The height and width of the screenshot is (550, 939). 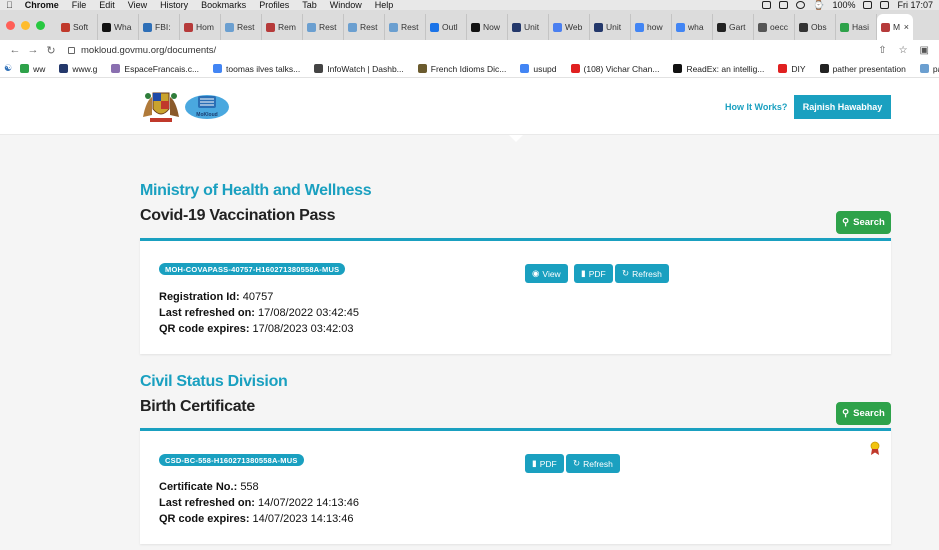 What do you see at coordinates (174, 5) in the screenshot?
I see `menu-history: History` at bounding box center [174, 5].